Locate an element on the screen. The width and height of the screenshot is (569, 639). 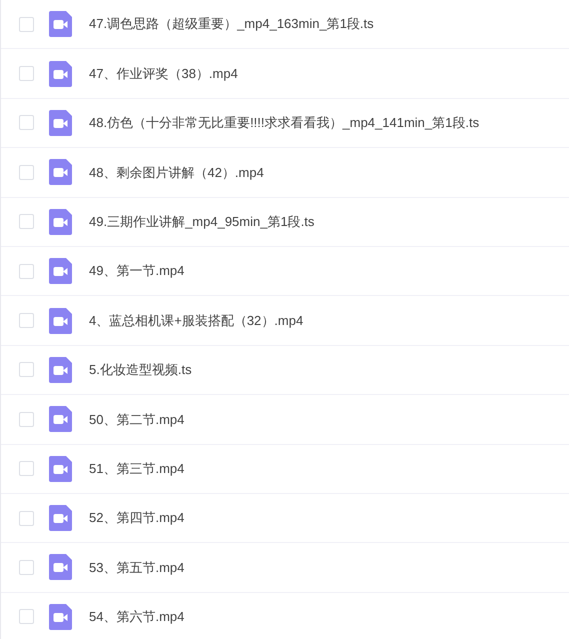
file-name: 47.调色思路（超级重要）_mp4_163min_第1段.ts is located at coordinates (231, 24).